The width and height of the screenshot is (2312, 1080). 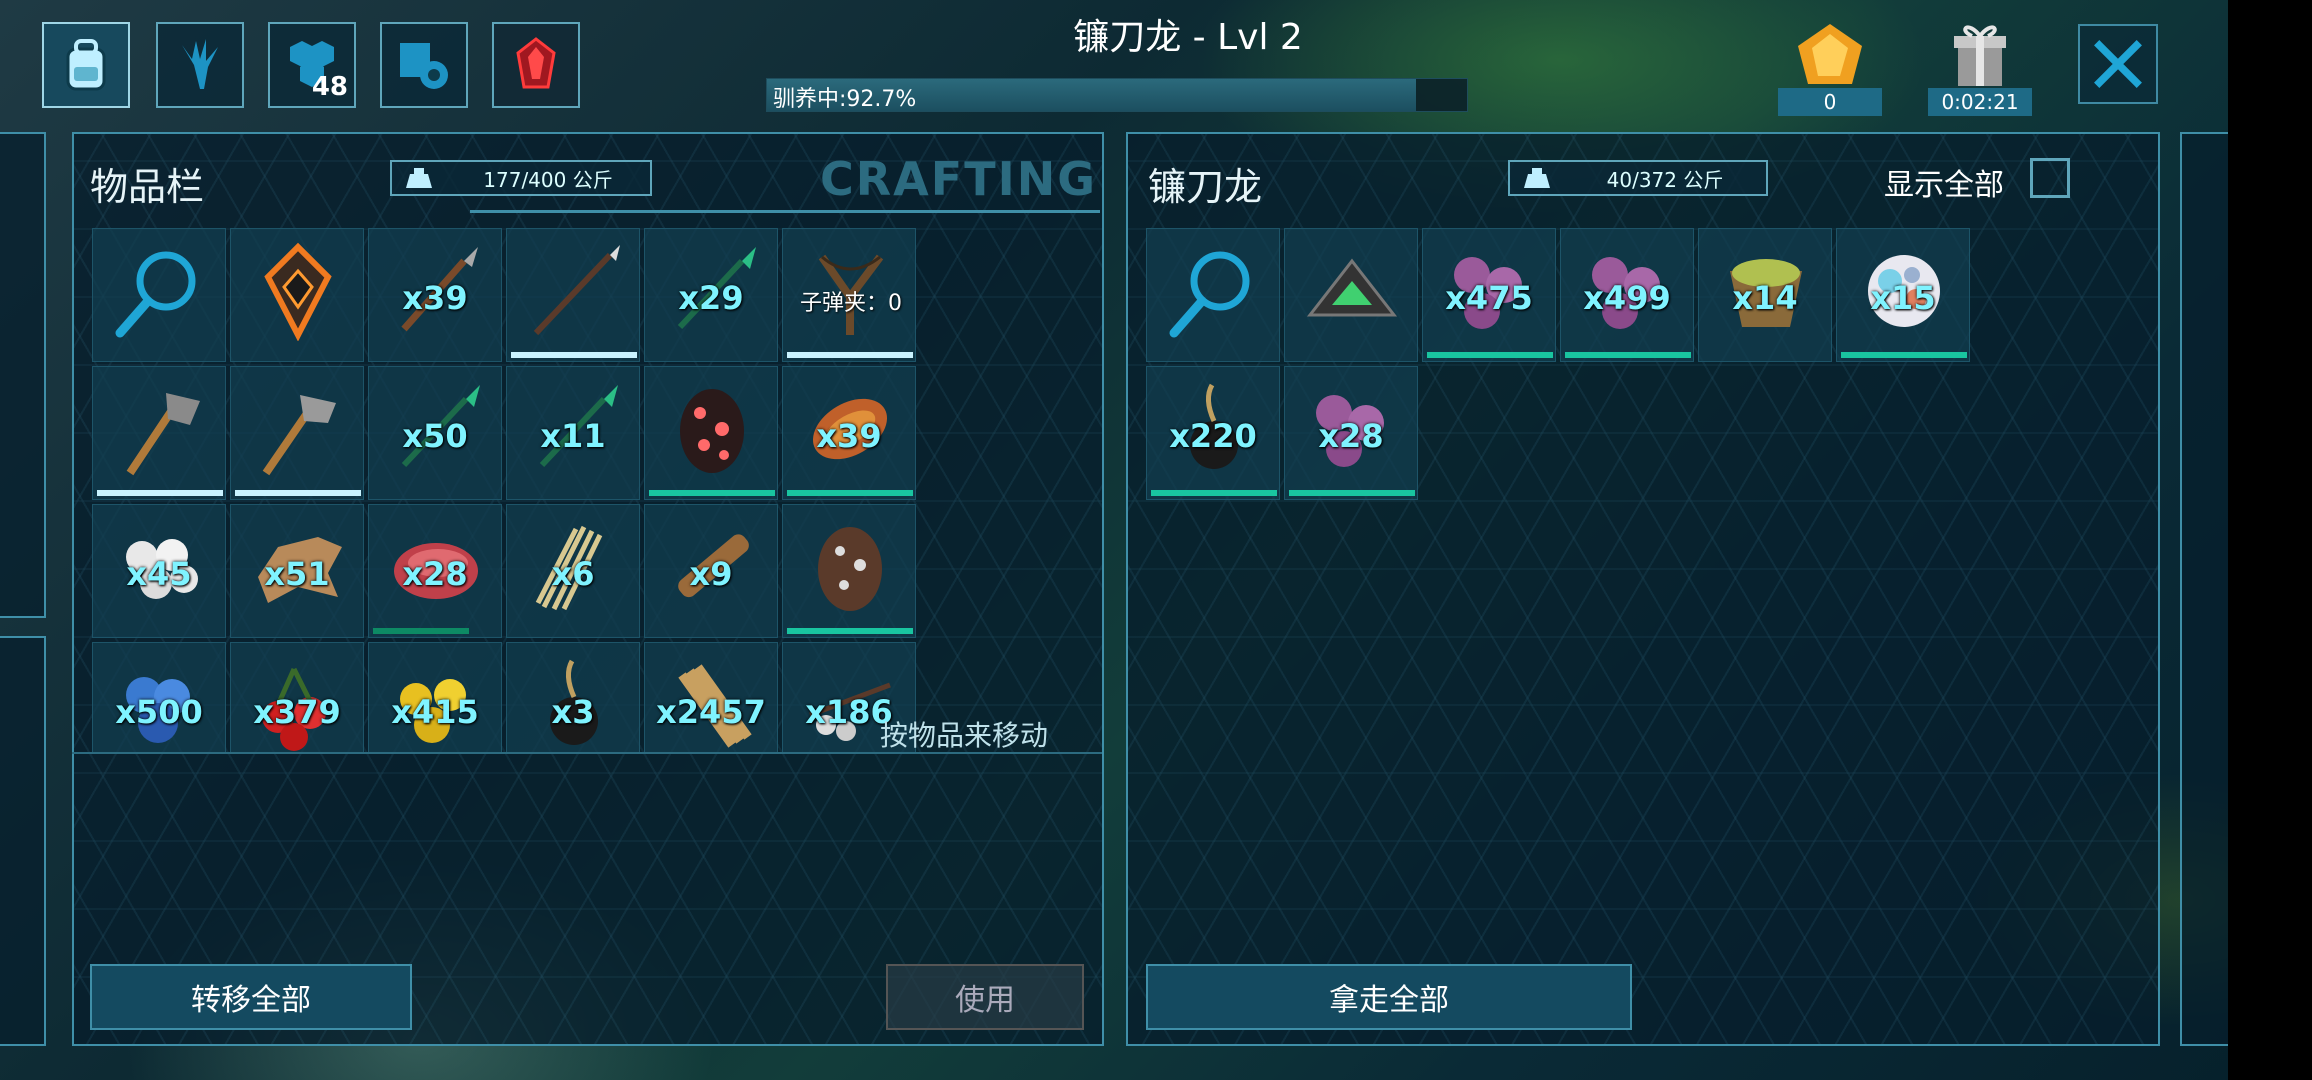 I want to click on creature-weight: 40/372 公斤, so click(x=1638, y=178).